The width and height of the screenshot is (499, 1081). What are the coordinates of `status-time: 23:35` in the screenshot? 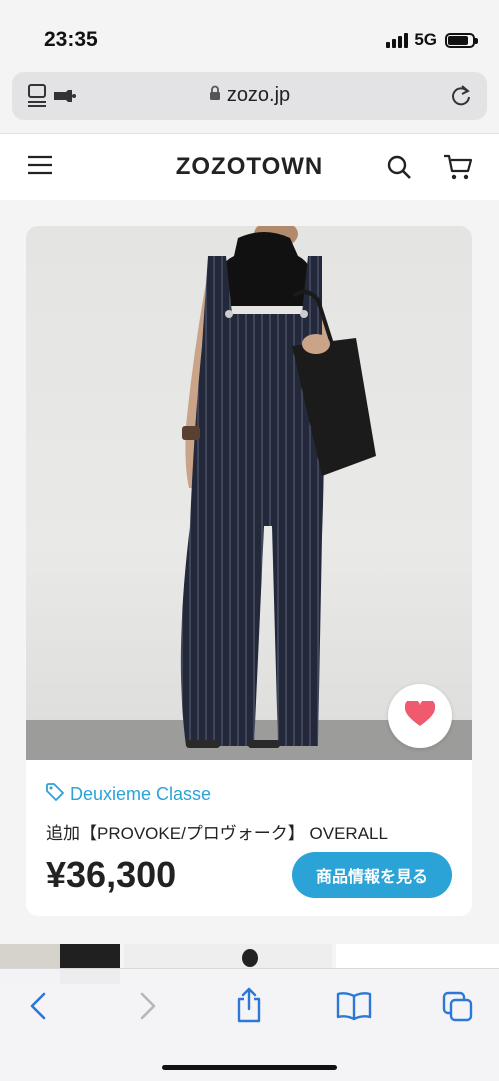 It's located at (71, 39).